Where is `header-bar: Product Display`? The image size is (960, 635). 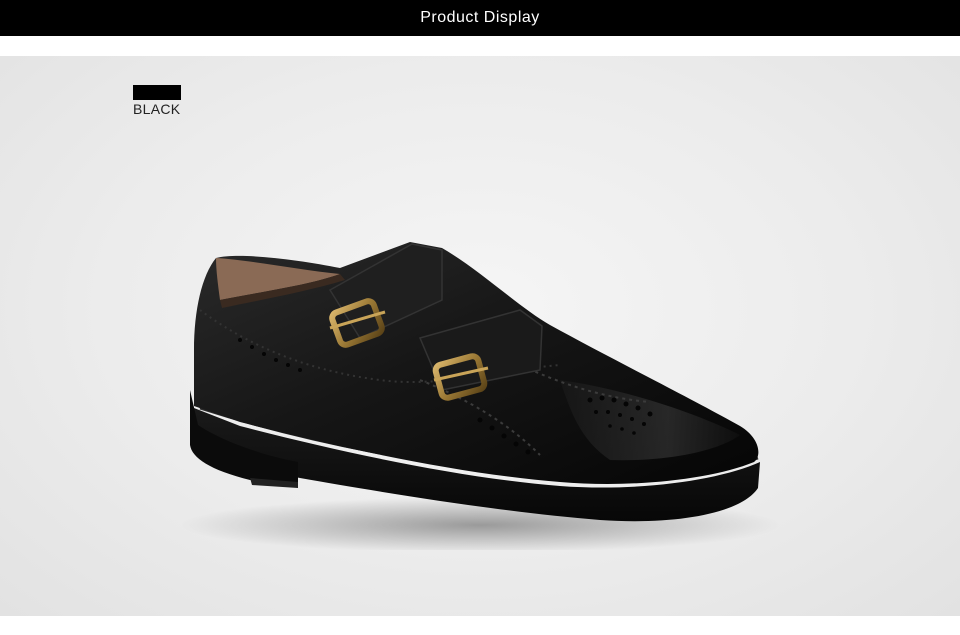
header-bar: Product Display is located at coordinates (480, 18).